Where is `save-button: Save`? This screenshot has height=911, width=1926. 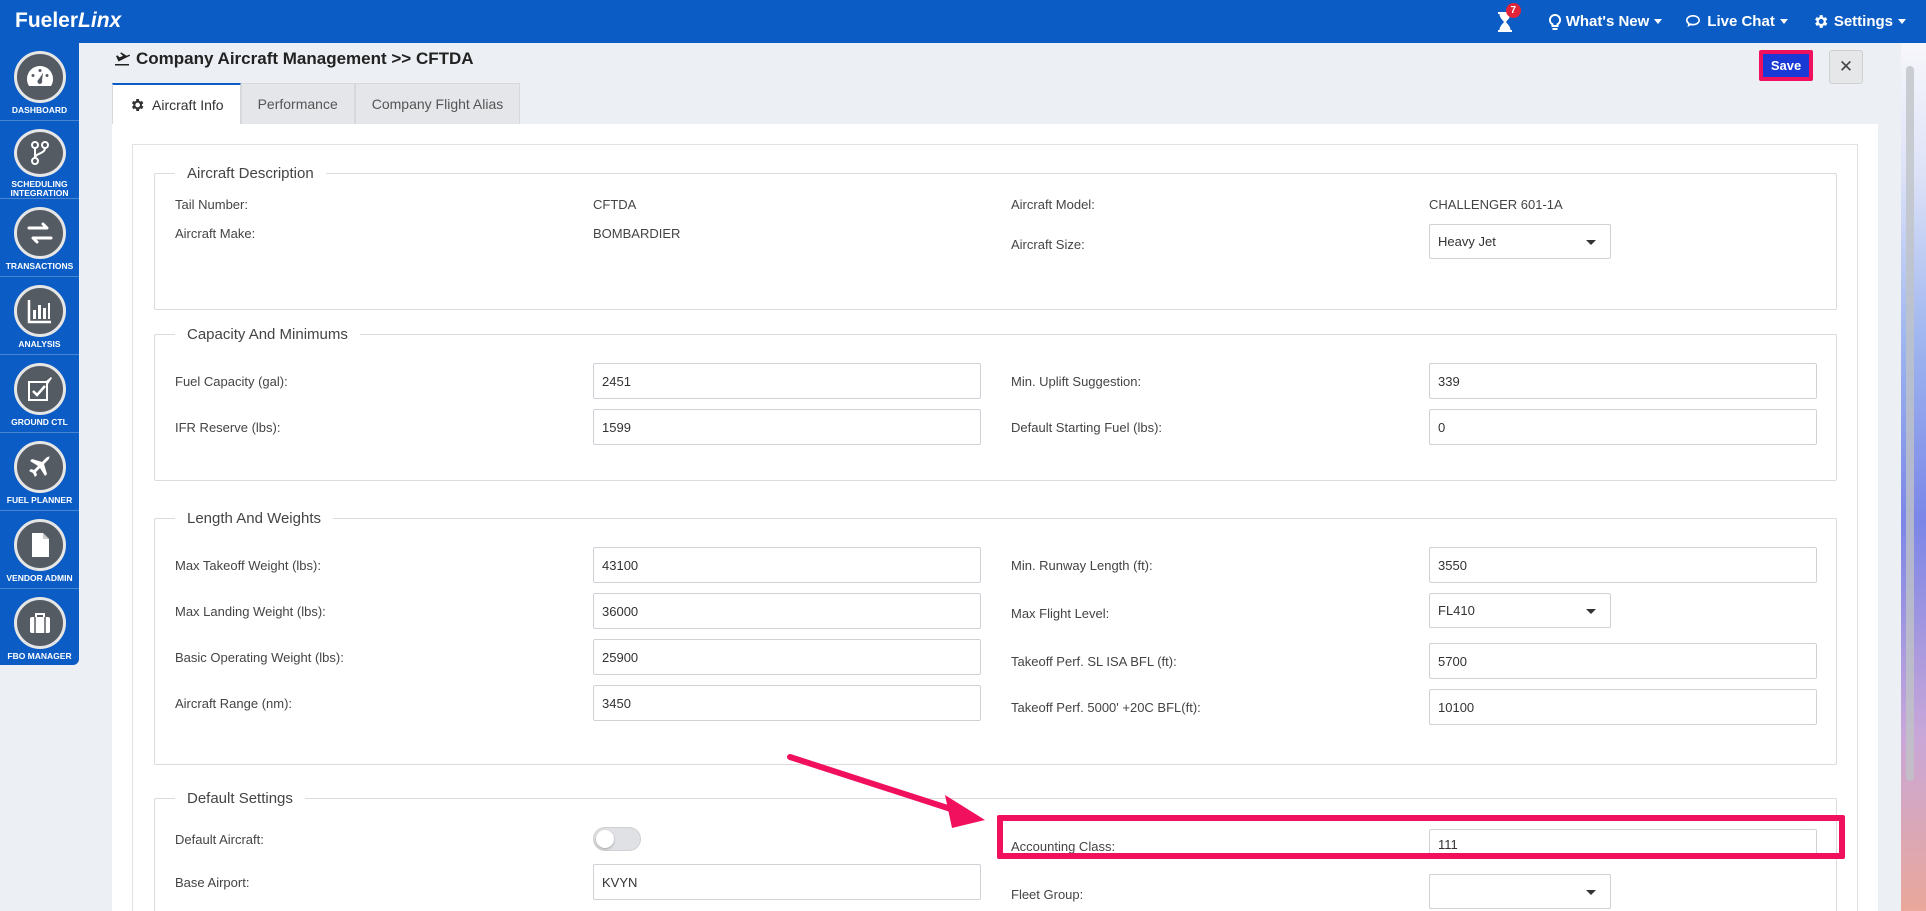
save-button: Save is located at coordinates (1786, 65).